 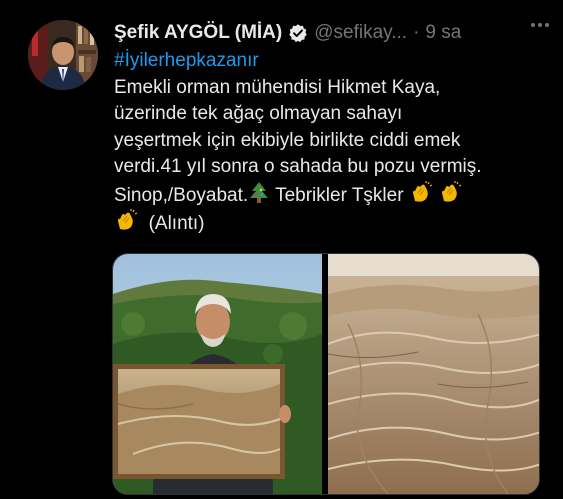 I want to click on tweet-text-line: üzerinde tek ağaç olmayan sahayı, so click(x=258, y=113).